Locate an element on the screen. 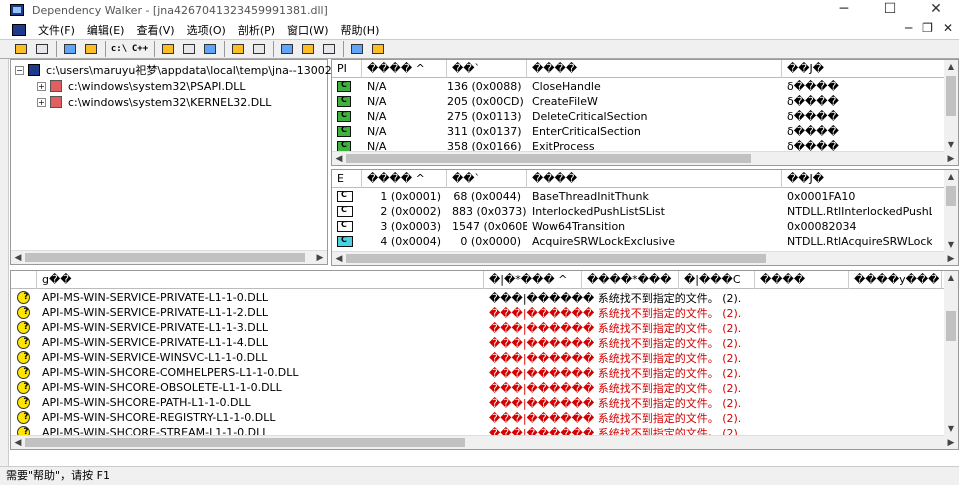 This screenshot has height=485, width=959. menu-file: 文件(F) is located at coordinates (56, 30).